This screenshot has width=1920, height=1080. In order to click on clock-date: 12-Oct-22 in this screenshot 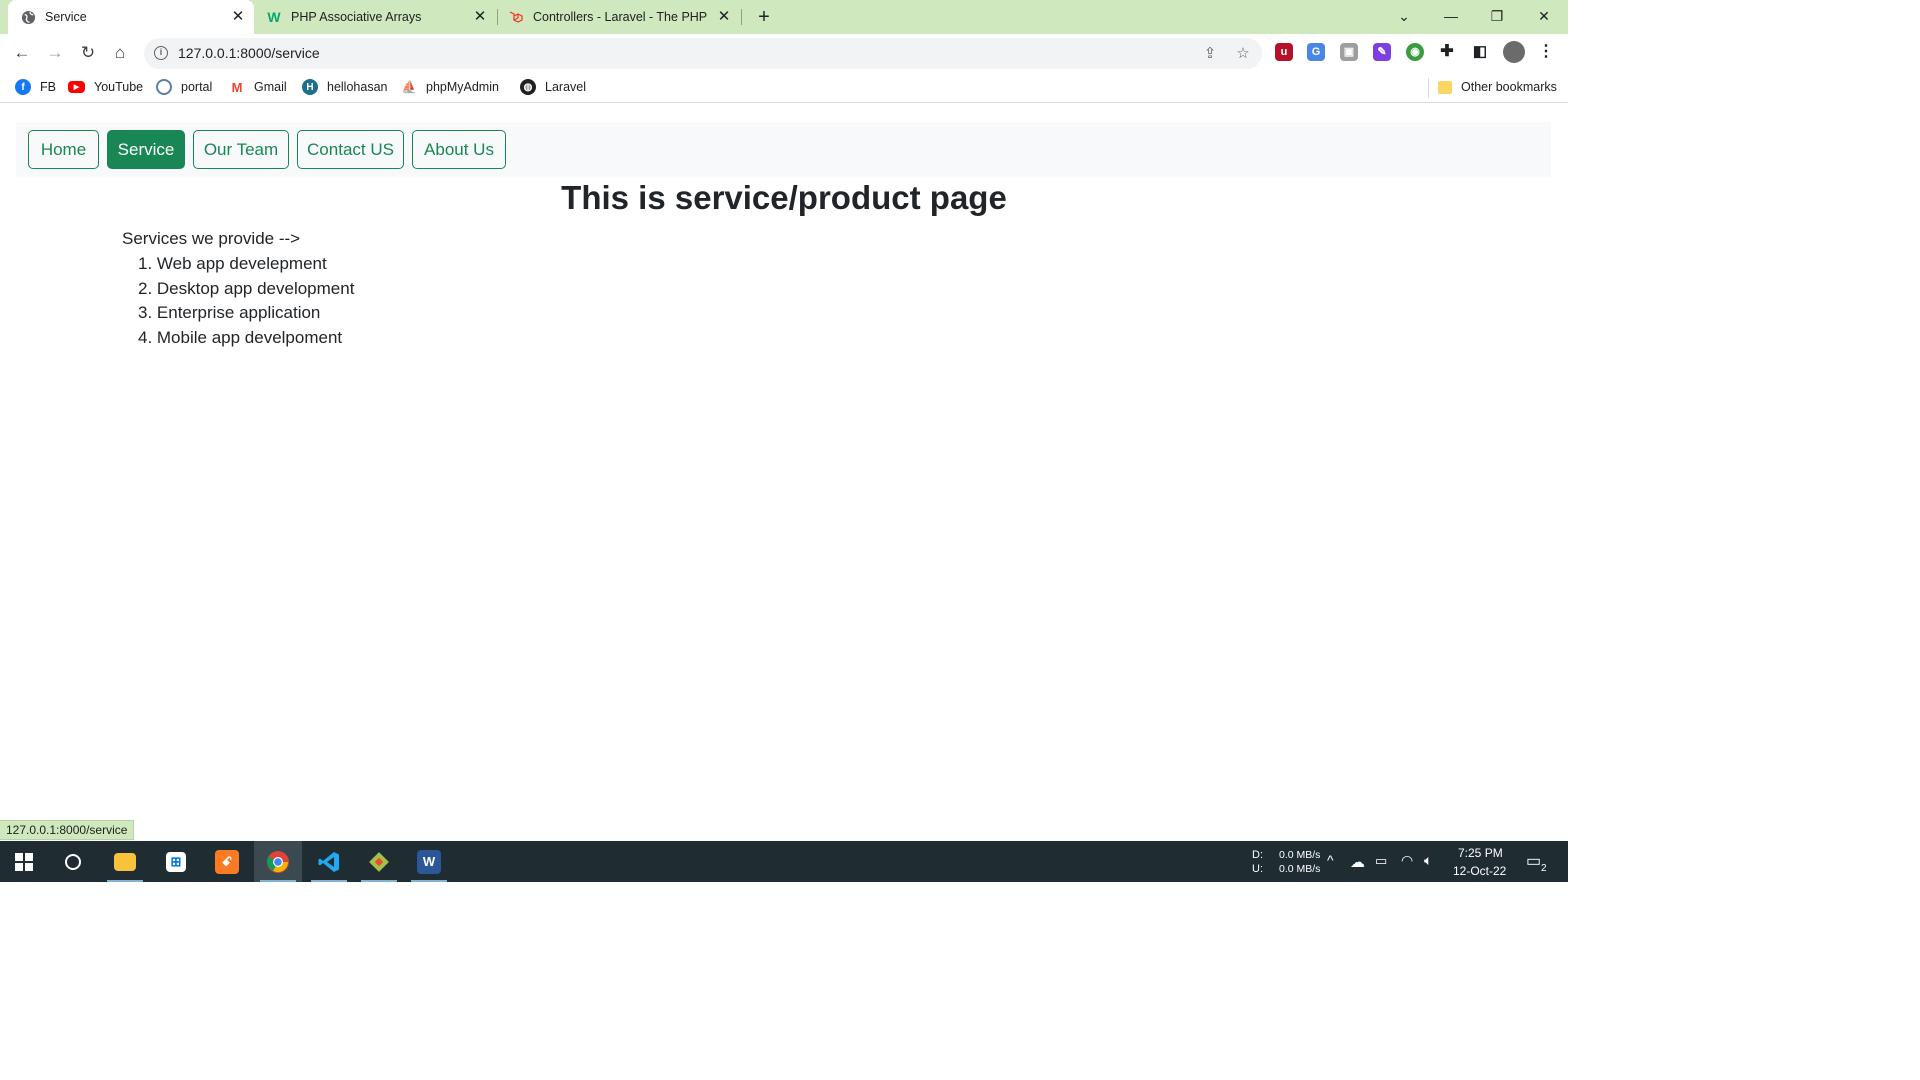, I will do `click(1479, 871)`.